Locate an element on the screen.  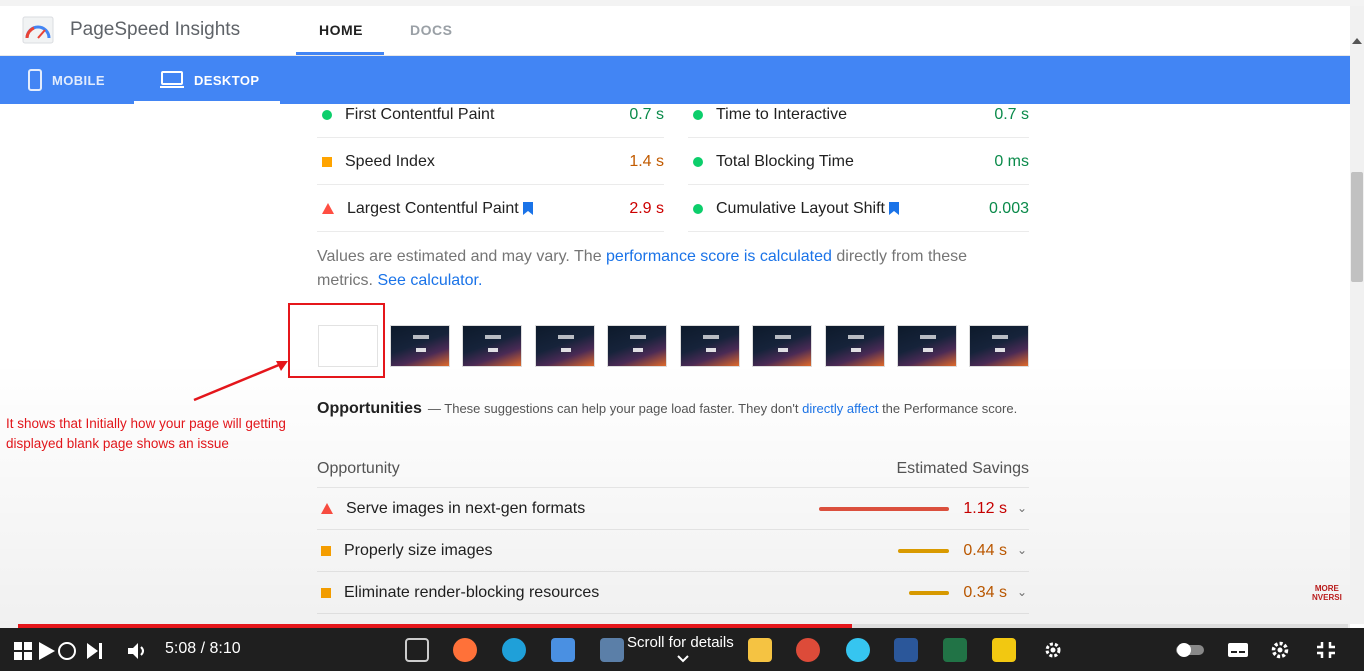
metric-label: Total Blocking Time is located at coordinates (785, 161).